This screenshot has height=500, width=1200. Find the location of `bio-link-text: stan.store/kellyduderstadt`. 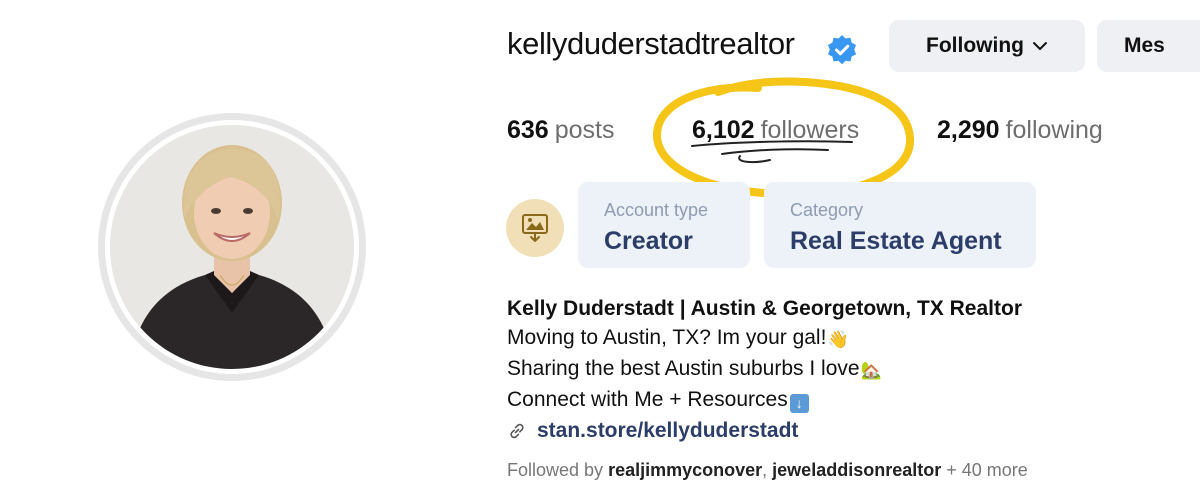

bio-link-text: stan.store/kellyduderstadt is located at coordinates (667, 430).